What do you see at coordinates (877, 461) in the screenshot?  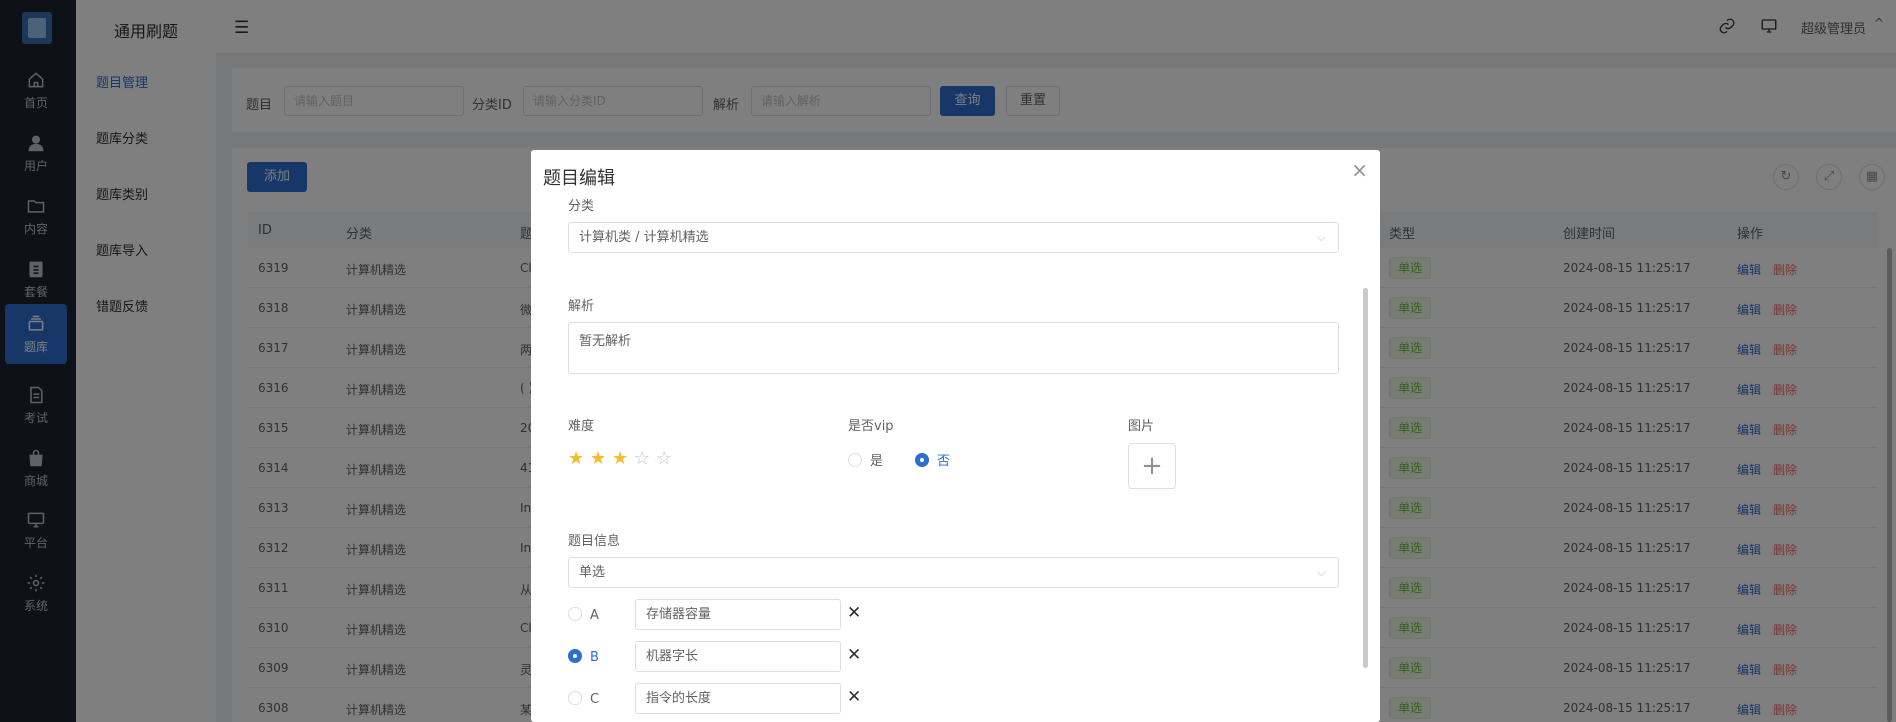 I see `vip-yes-label: 是` at bounding box center [877, 461].